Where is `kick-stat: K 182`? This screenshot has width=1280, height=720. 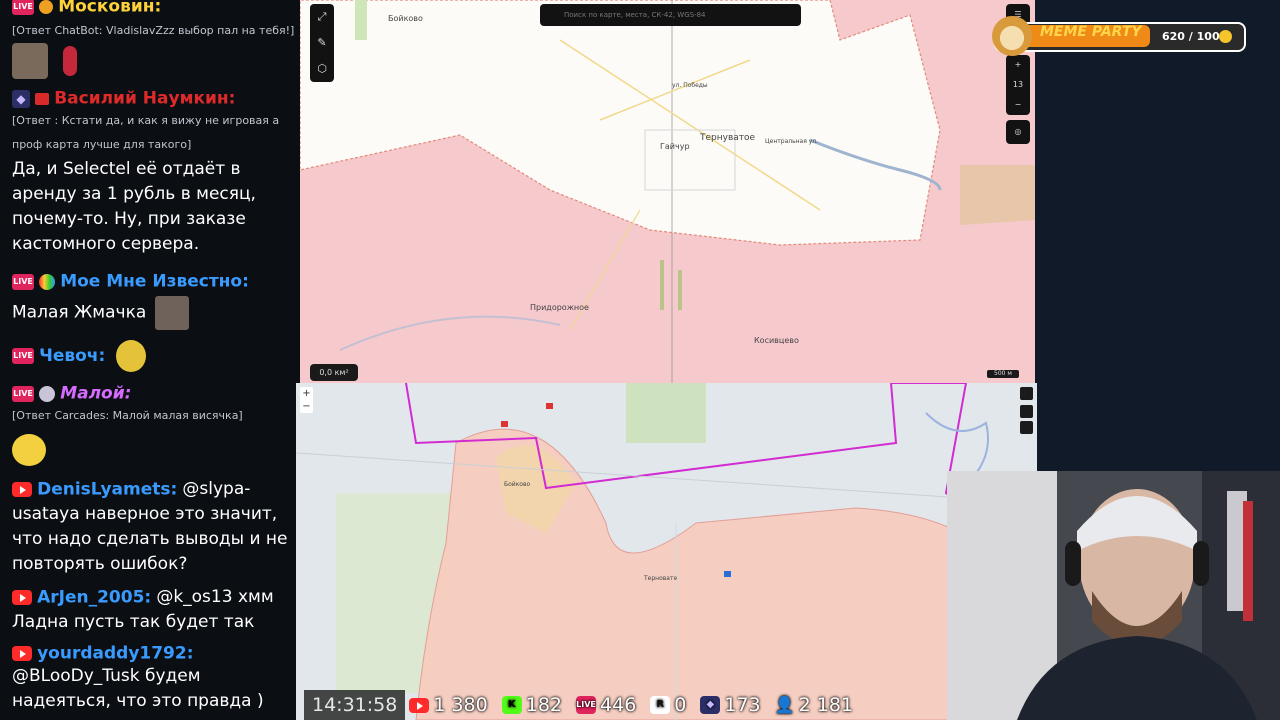 kick-stat: K 182 is located at coordinates (532, 705).